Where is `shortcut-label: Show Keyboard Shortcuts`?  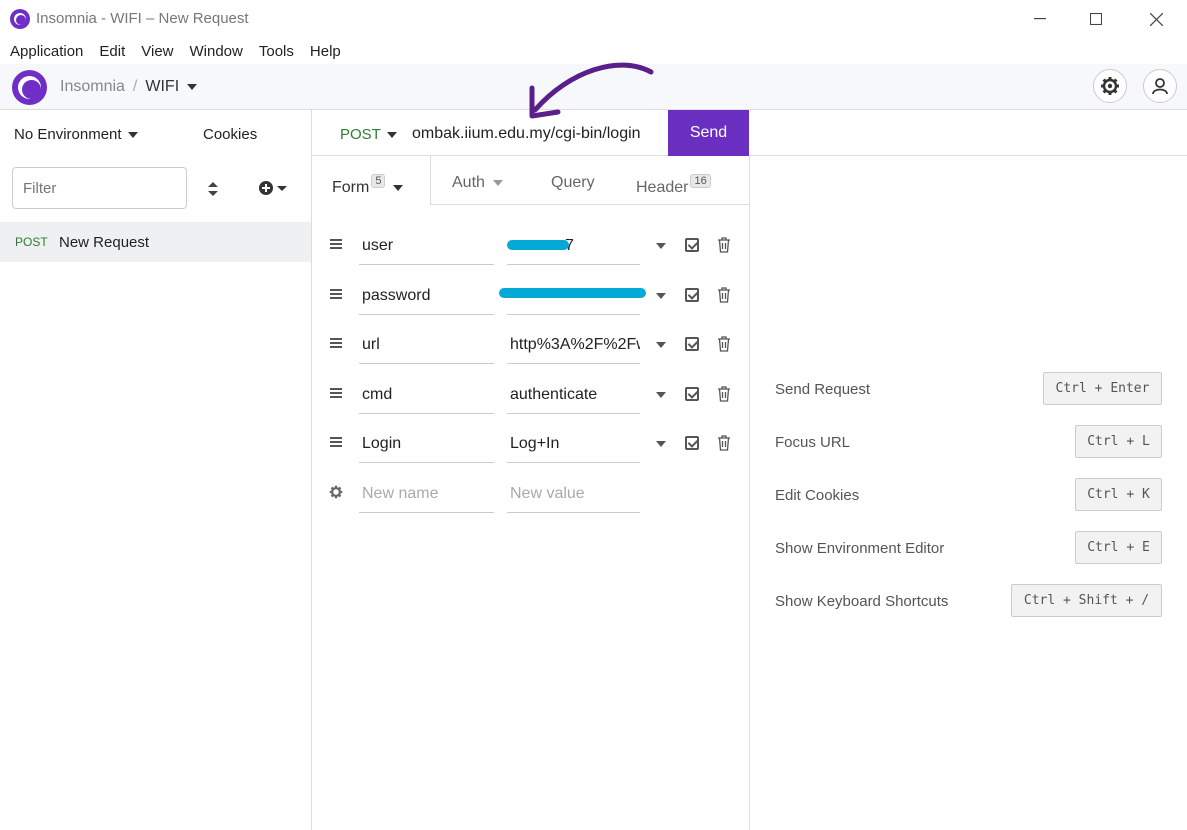 shortcut-label: Show Keyboard Shortcuts is located at coordinates (862, 601).